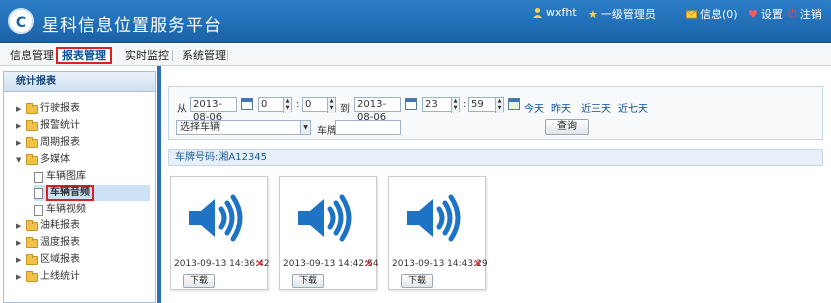 Image resolution: width=831 pixels, height=303 pixels. What do you see at coordinates (596, 107) in the screenshot?
I see `quick-three-days: 近三天` at bounding box center [596, 107].